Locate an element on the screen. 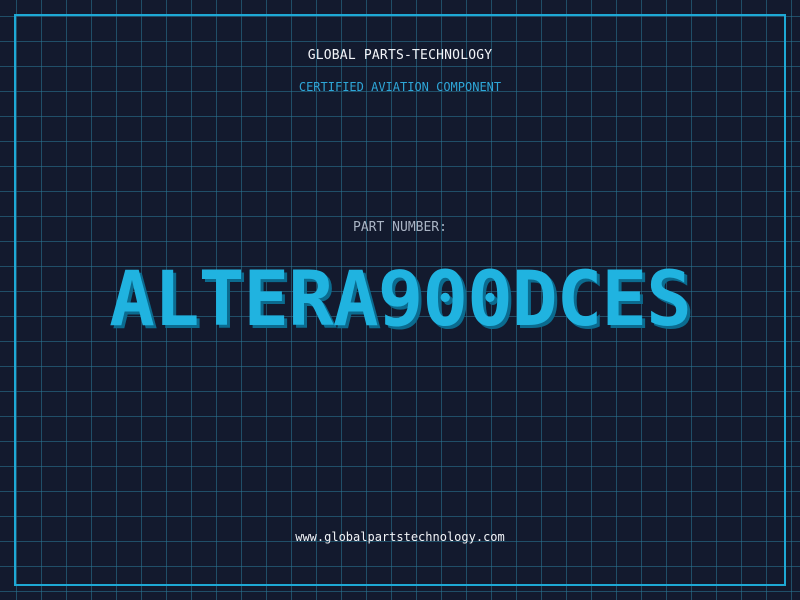  part-number-value: ALTERA900DCES is located at coordinates (400, 298).